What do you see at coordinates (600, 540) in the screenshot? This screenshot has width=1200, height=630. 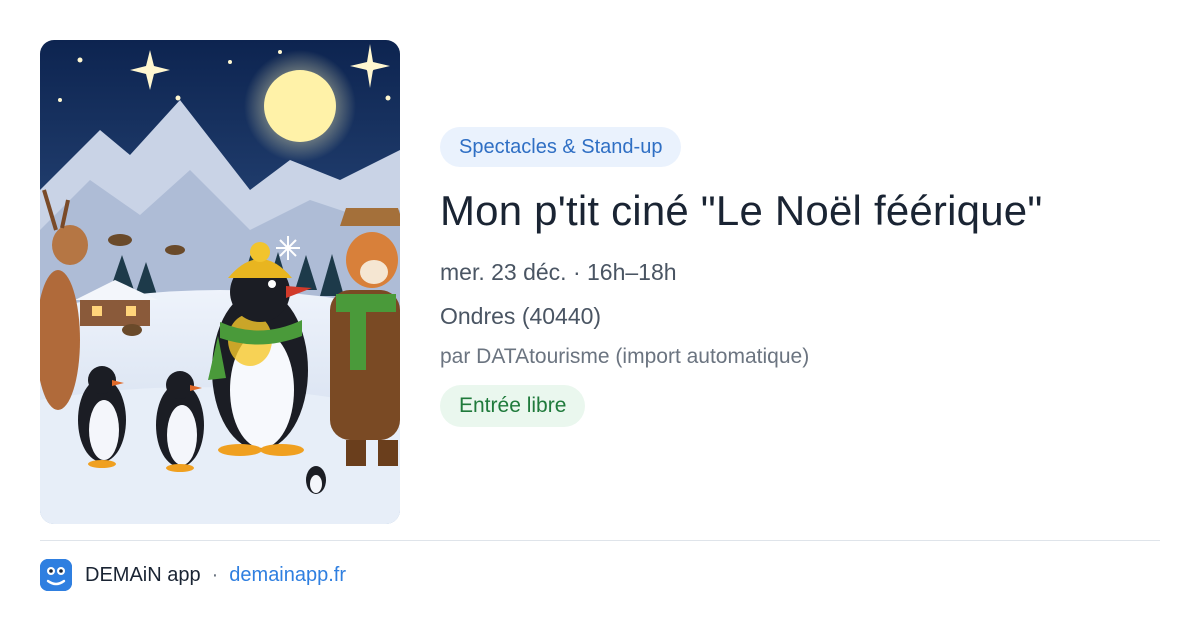 I see `footer-divider` at bounding box center [600, 540].